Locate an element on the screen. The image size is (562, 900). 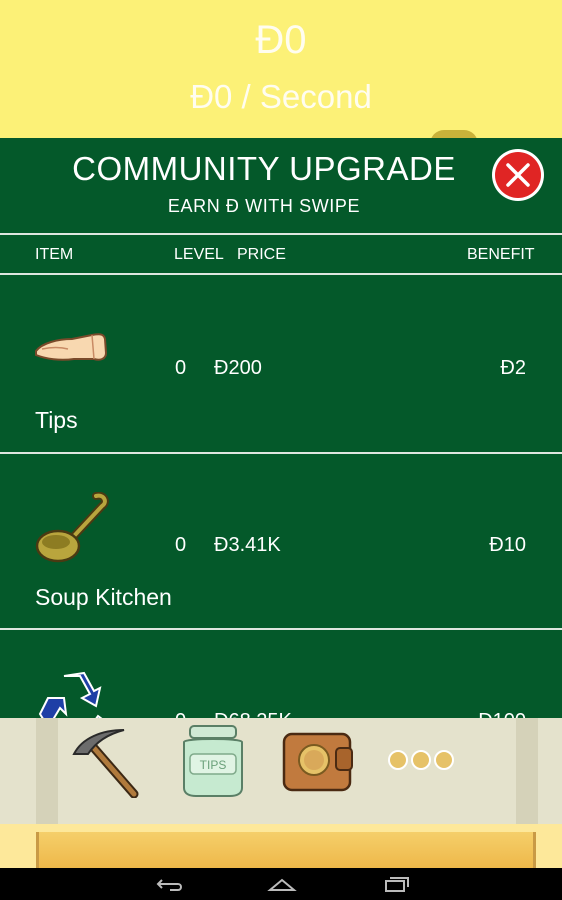
more-icon is located at coordinates (421, 761).